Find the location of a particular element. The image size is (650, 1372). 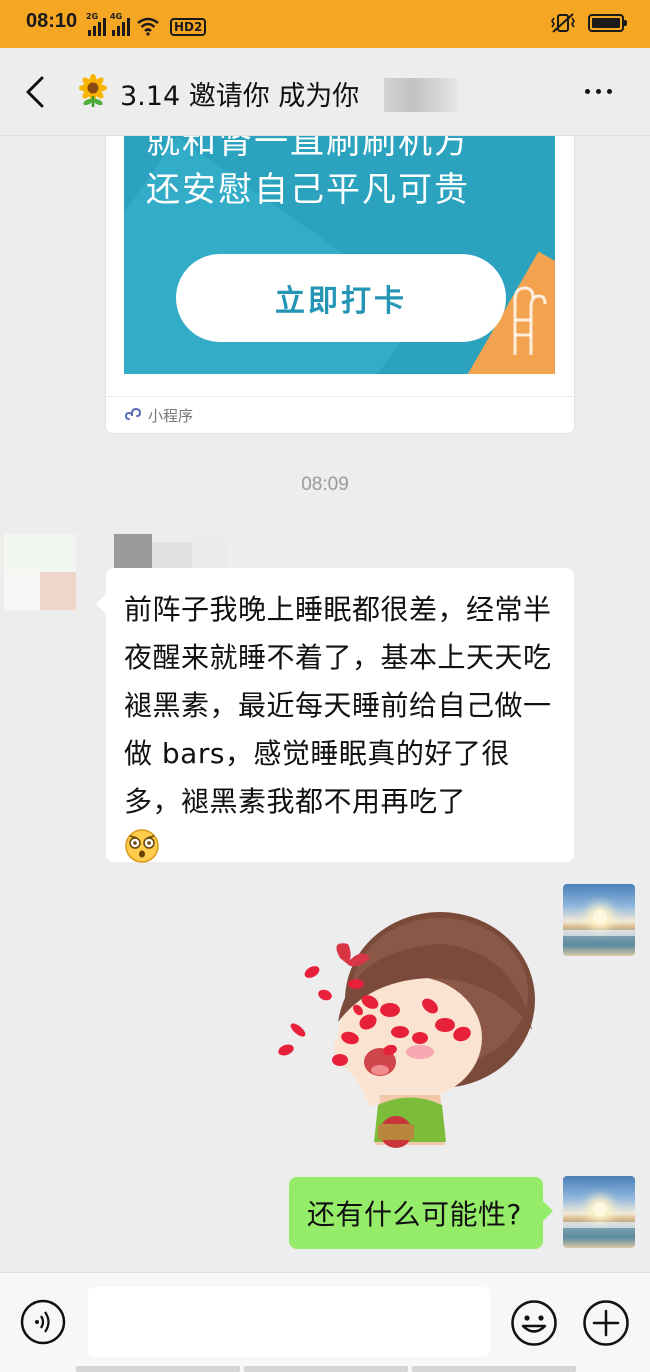

outgoing-message-bubble: 还有什么可能性? is located at coordinates (421, 1213).